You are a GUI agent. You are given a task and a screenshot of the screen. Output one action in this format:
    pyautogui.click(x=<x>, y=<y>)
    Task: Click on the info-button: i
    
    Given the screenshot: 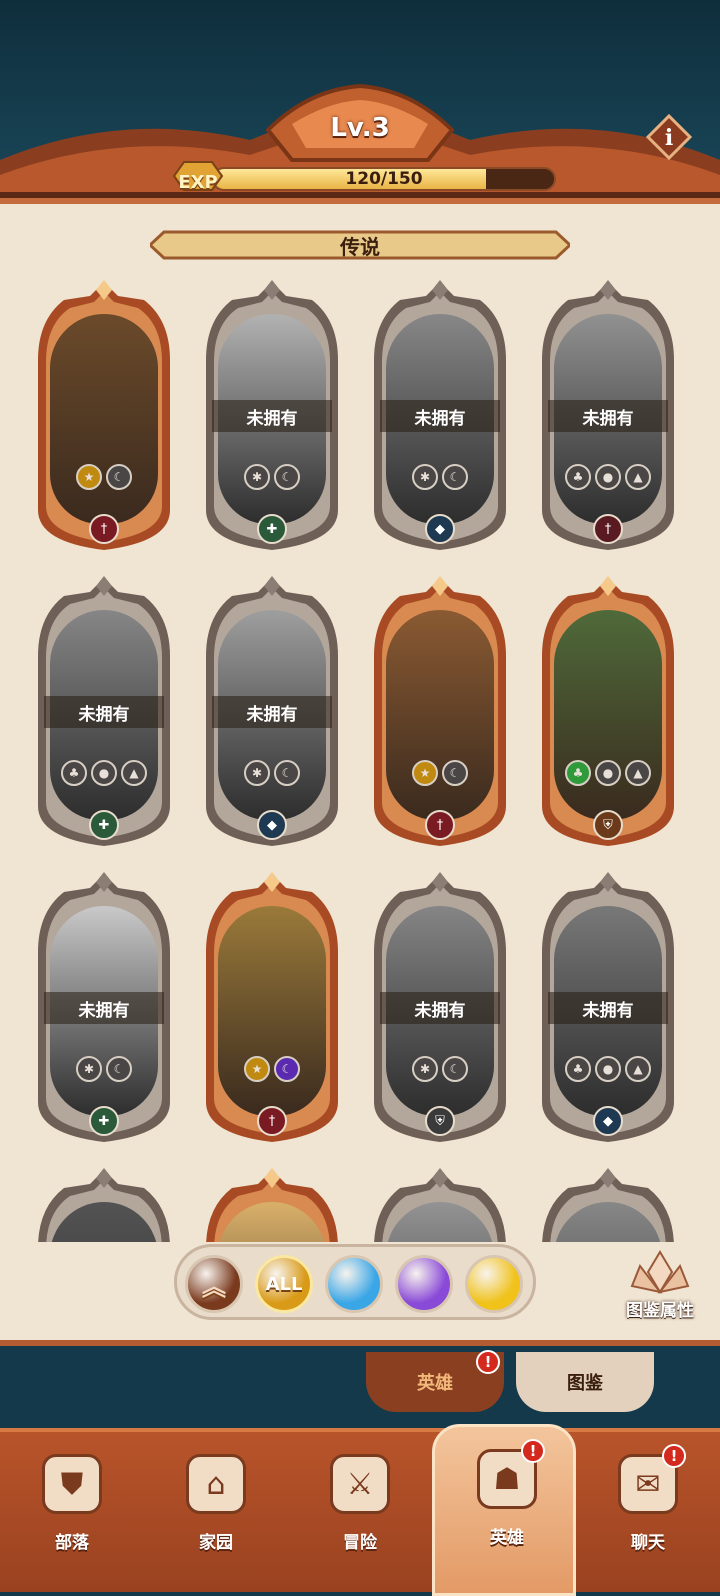 What is the action you would take?
    pyautogui.click(x=669, y=137)
    